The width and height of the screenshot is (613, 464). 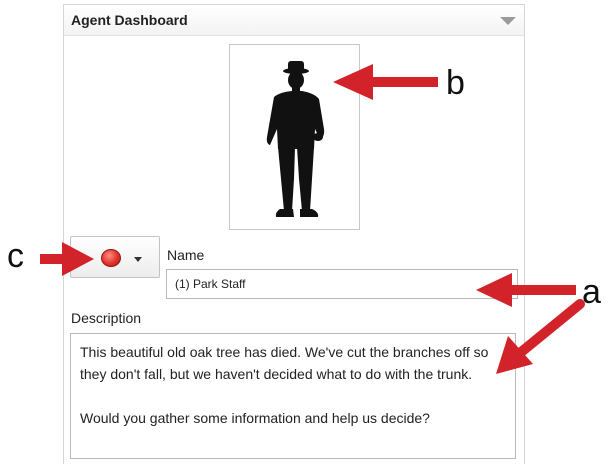 What do you see at coordinates (494, 290) in the screenshot?
I see `arrow-a-head` at bounding box center [494, 290].